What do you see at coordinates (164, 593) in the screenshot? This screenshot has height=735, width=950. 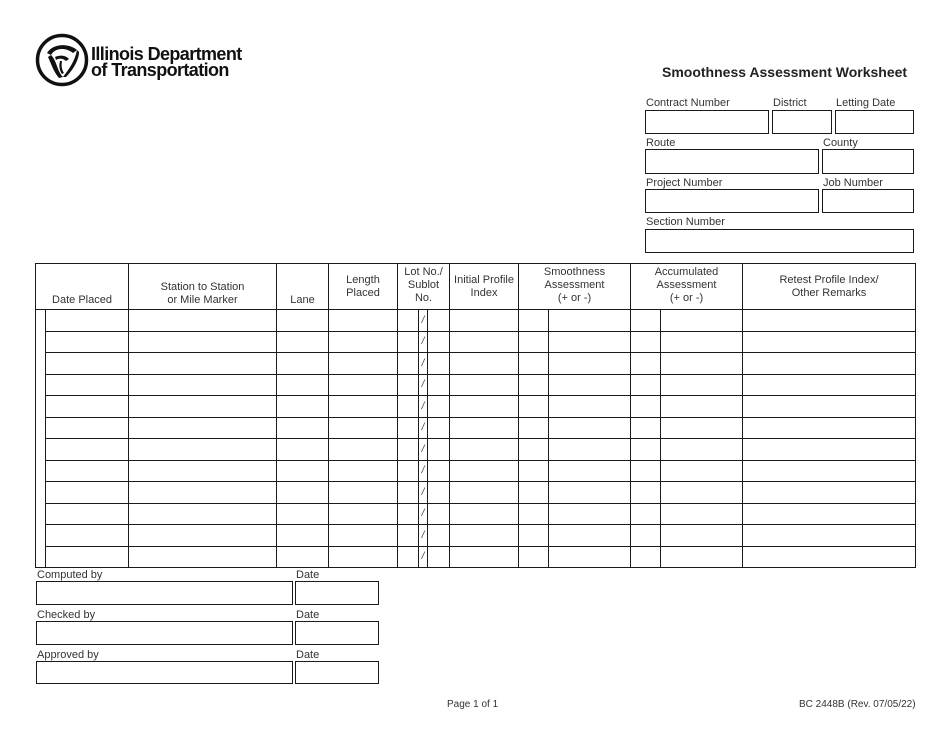 I see `computed-by-field` at bounding box center [164, 593].